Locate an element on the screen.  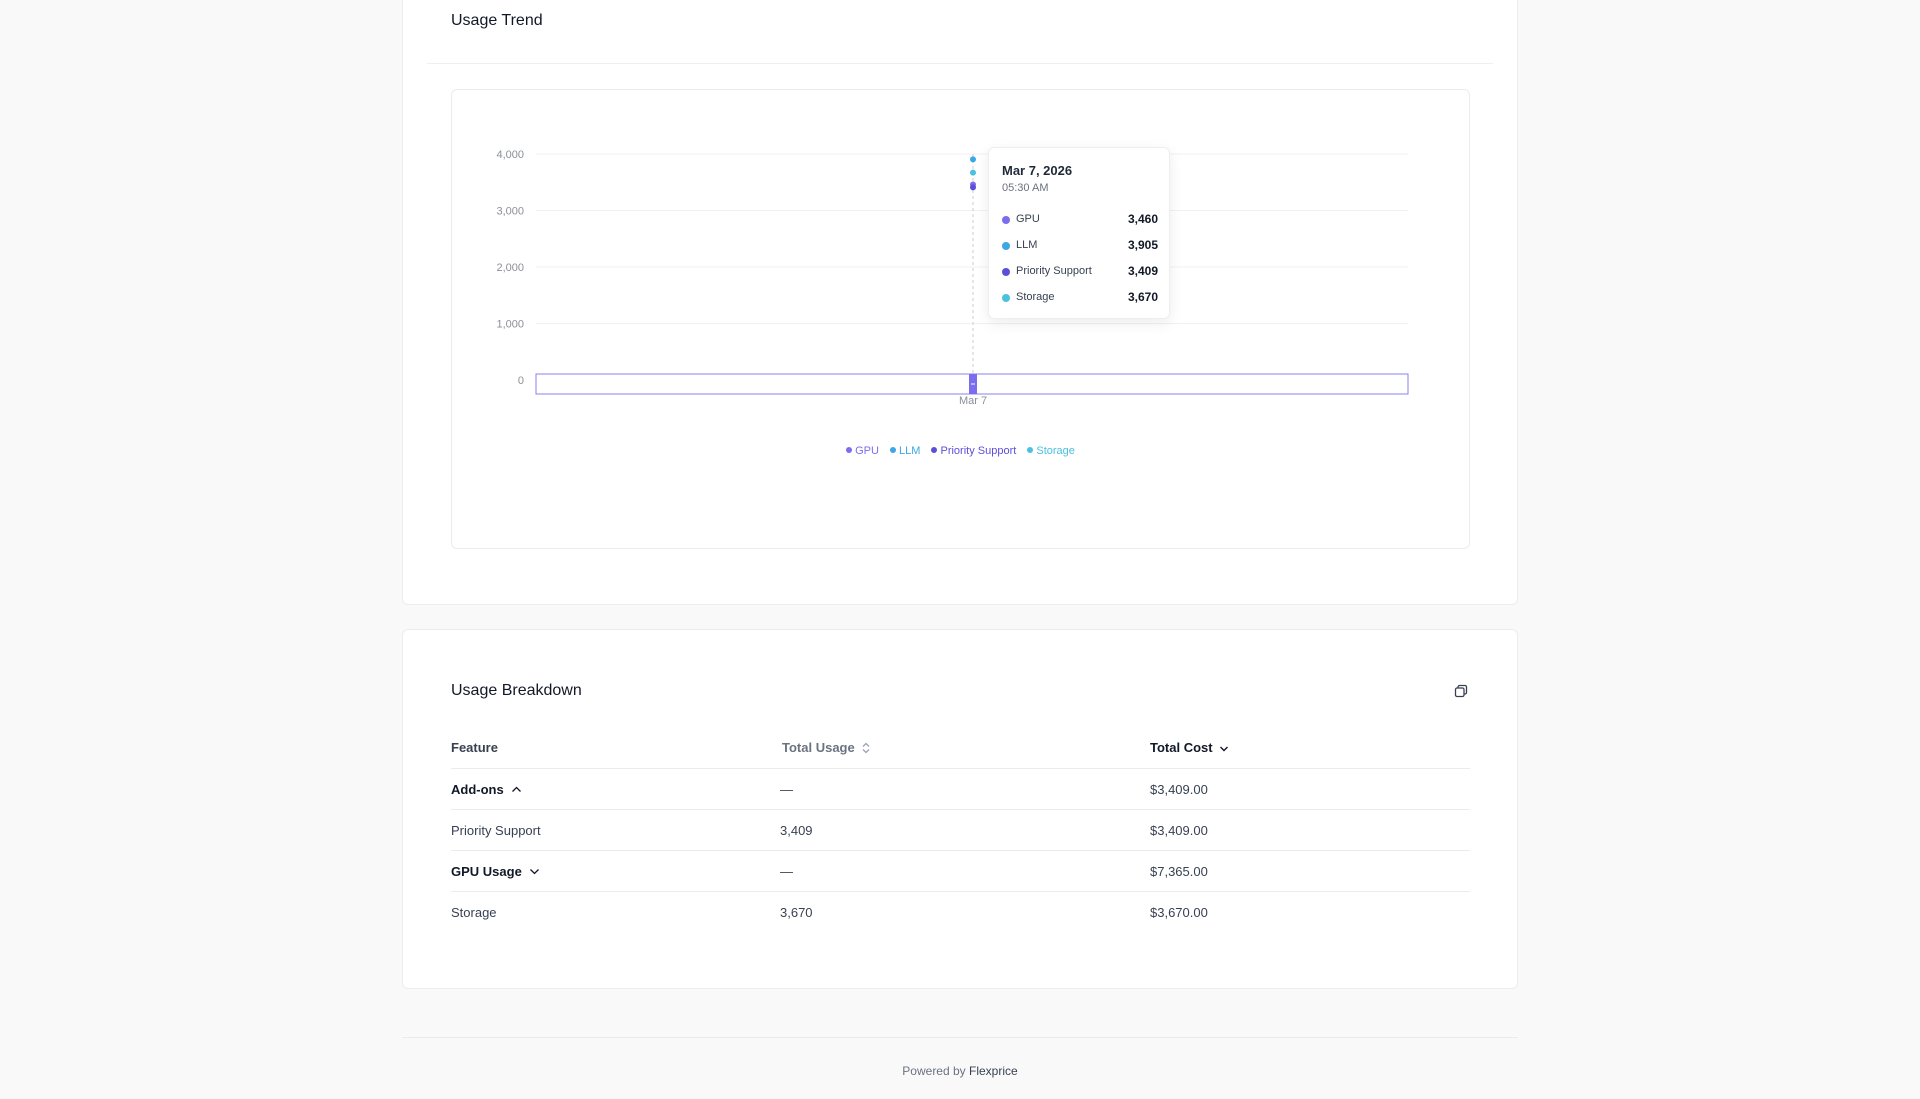
gpu-dot-icon is located at coordinates (1006, 220).